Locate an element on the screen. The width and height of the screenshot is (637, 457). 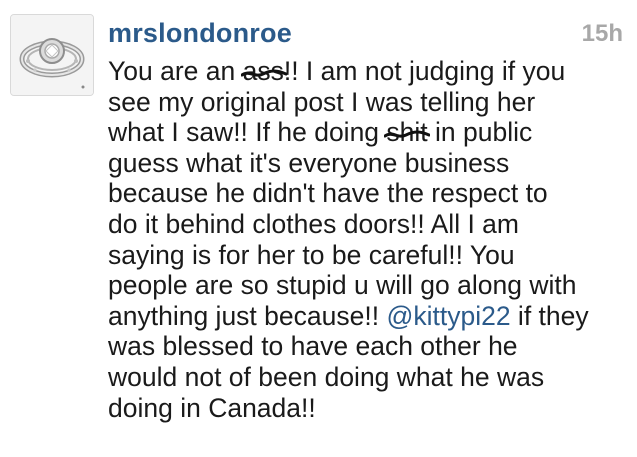
username-link: mrslondonroe is located at coordinates (200, 33).